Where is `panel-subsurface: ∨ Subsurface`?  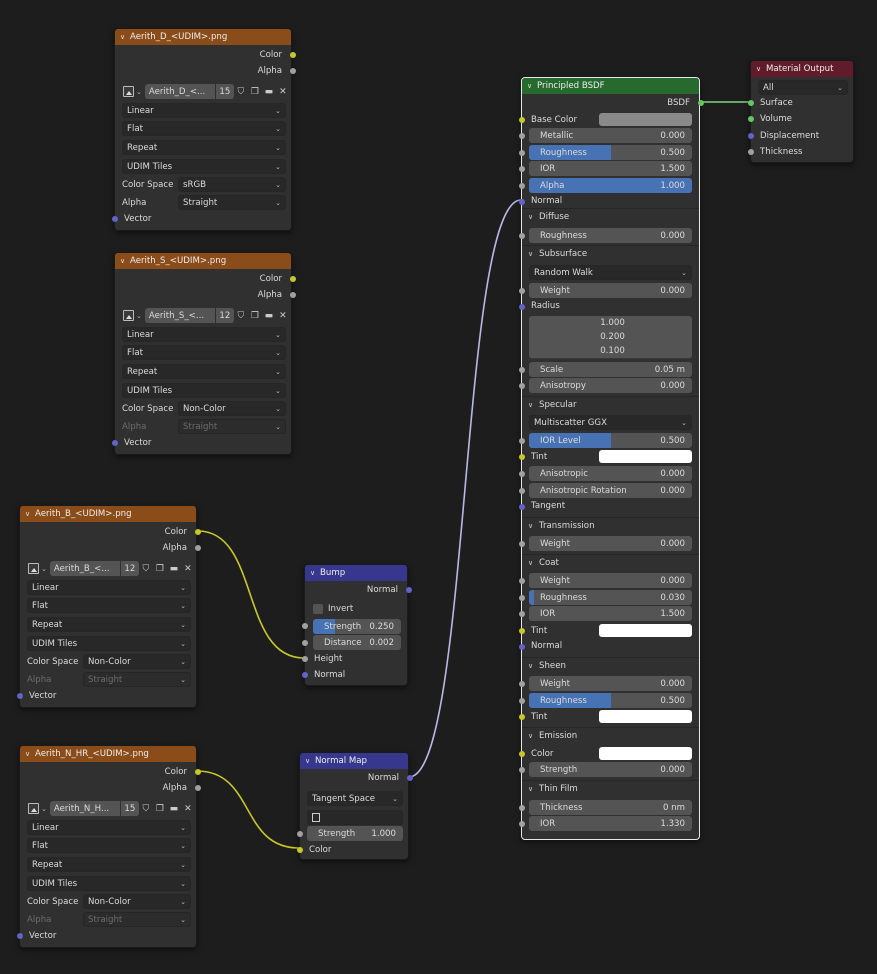
panel-subsurface: ∨ Subsurface is located at coordinates (557, 254).